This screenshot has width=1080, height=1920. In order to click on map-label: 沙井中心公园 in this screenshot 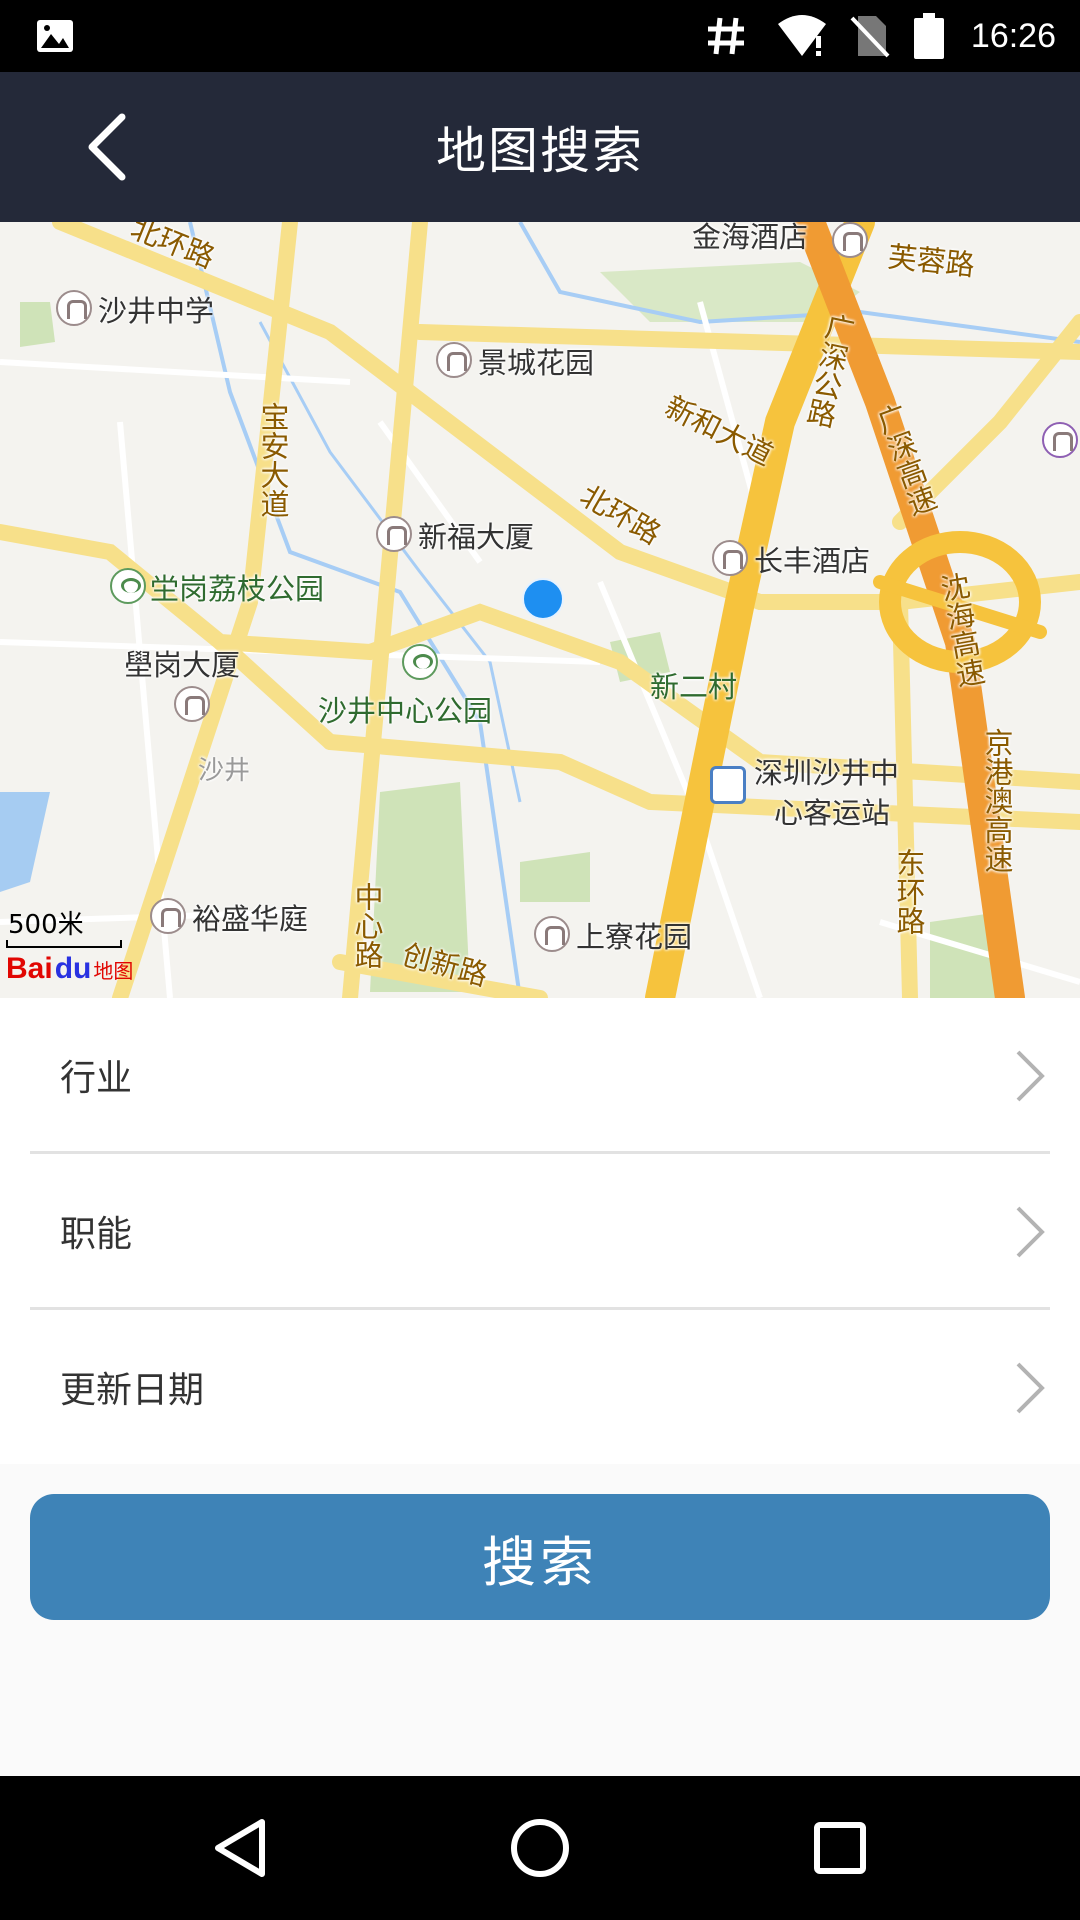, I will do `click(405, 711)`.